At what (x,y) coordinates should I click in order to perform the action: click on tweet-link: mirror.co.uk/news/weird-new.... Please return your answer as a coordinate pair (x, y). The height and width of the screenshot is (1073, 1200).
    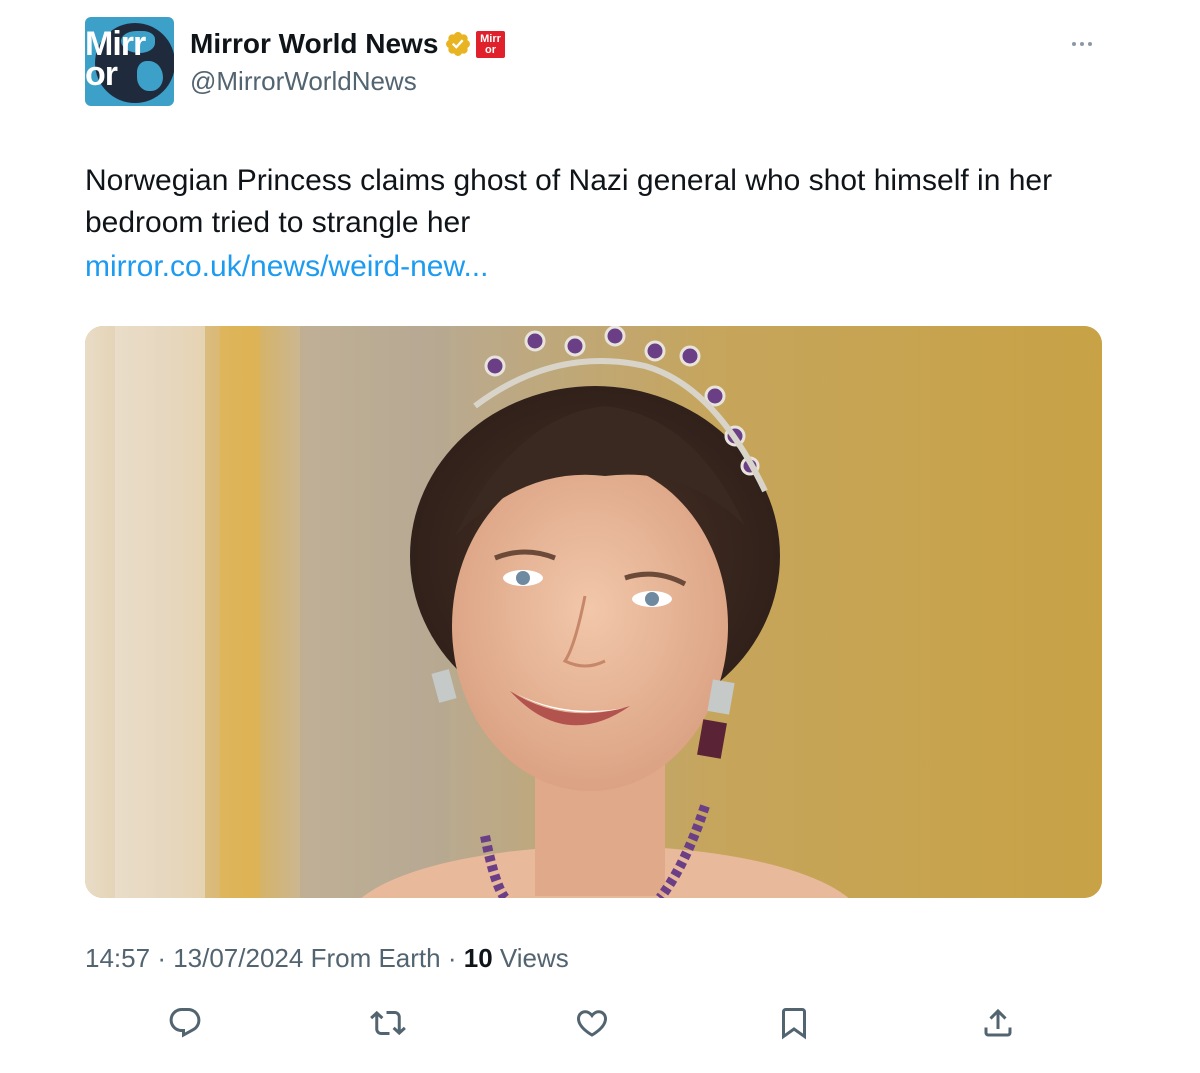
    Looking at the image, I should click on (286, 267).